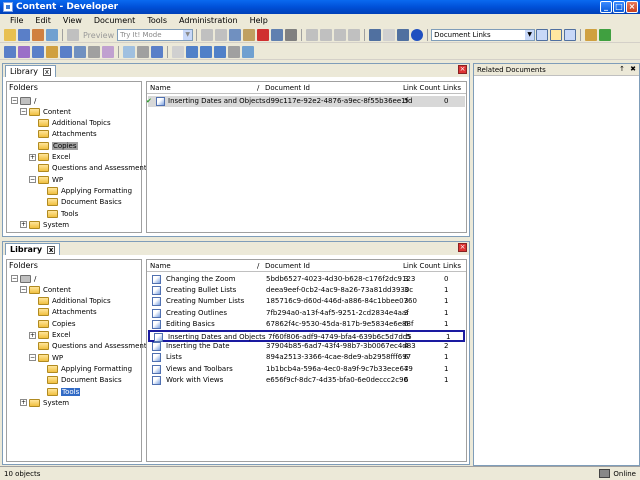 Image resolution: width=640 pixels, height=480 pixels. Describe the element at coordinates (73, 35) in the screenshot. I see `preview-icon` at that location.